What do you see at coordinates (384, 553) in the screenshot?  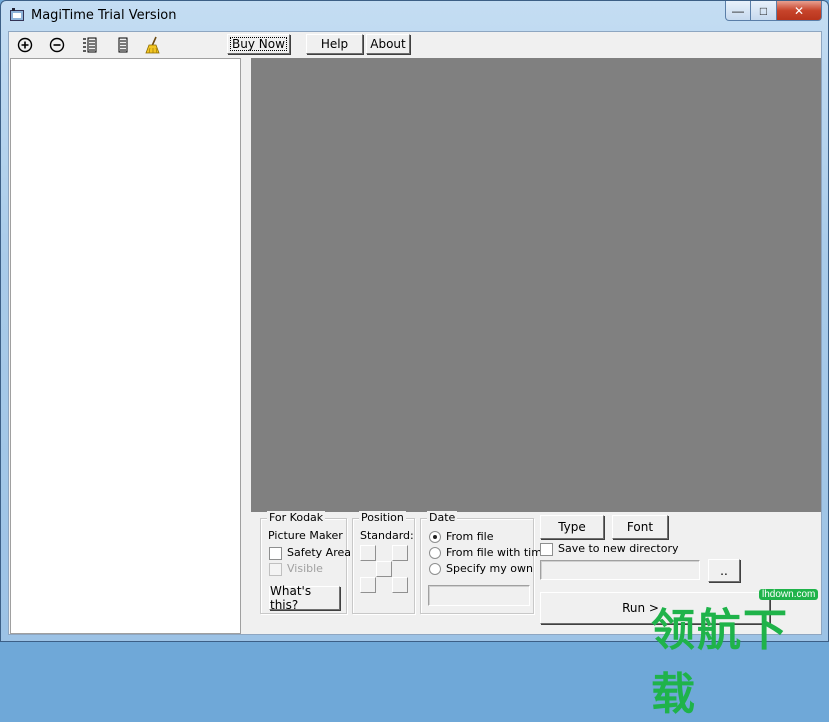 I see `position-top-center` at bounding box center [384, 553].